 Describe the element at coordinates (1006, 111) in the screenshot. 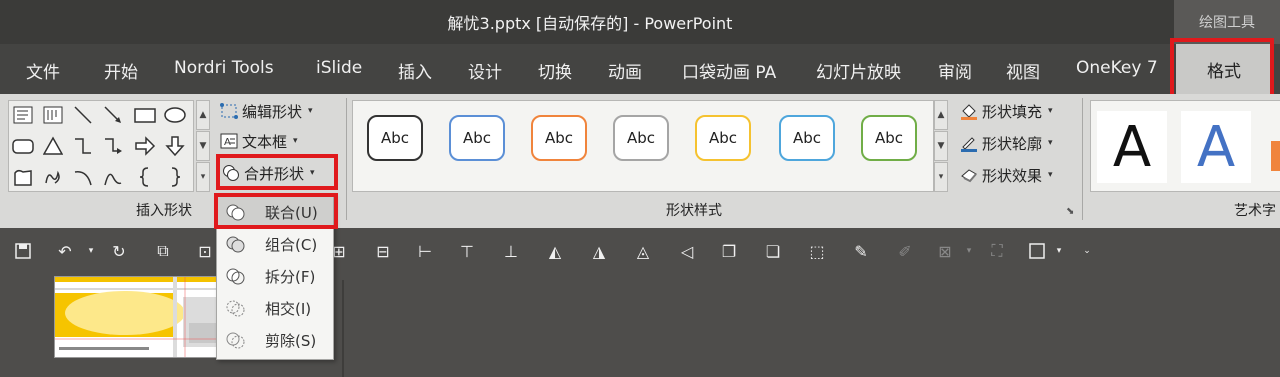

I see `shape-fill-button: 形状填充 ▾` at that location.